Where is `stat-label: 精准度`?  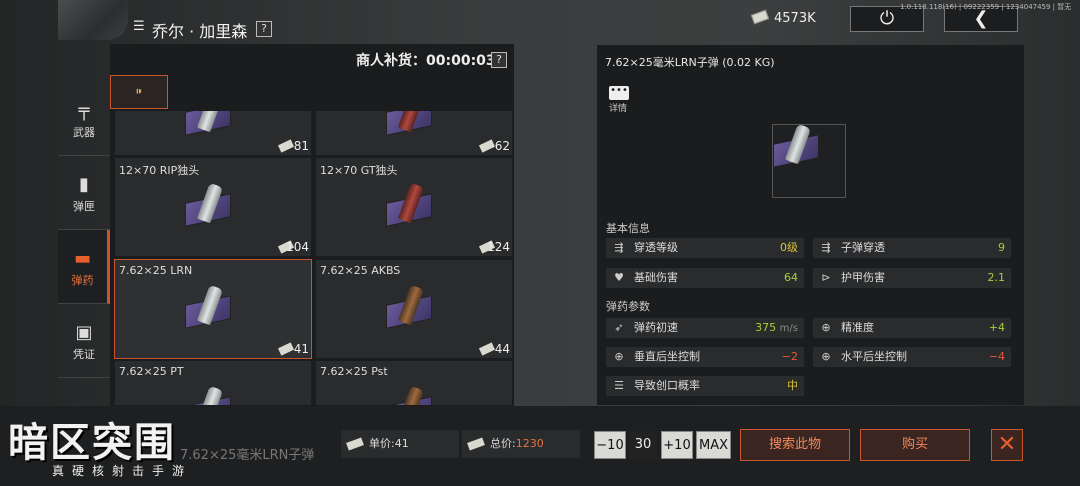 stat-label: 精准度 is located at coordinates (857, 327).